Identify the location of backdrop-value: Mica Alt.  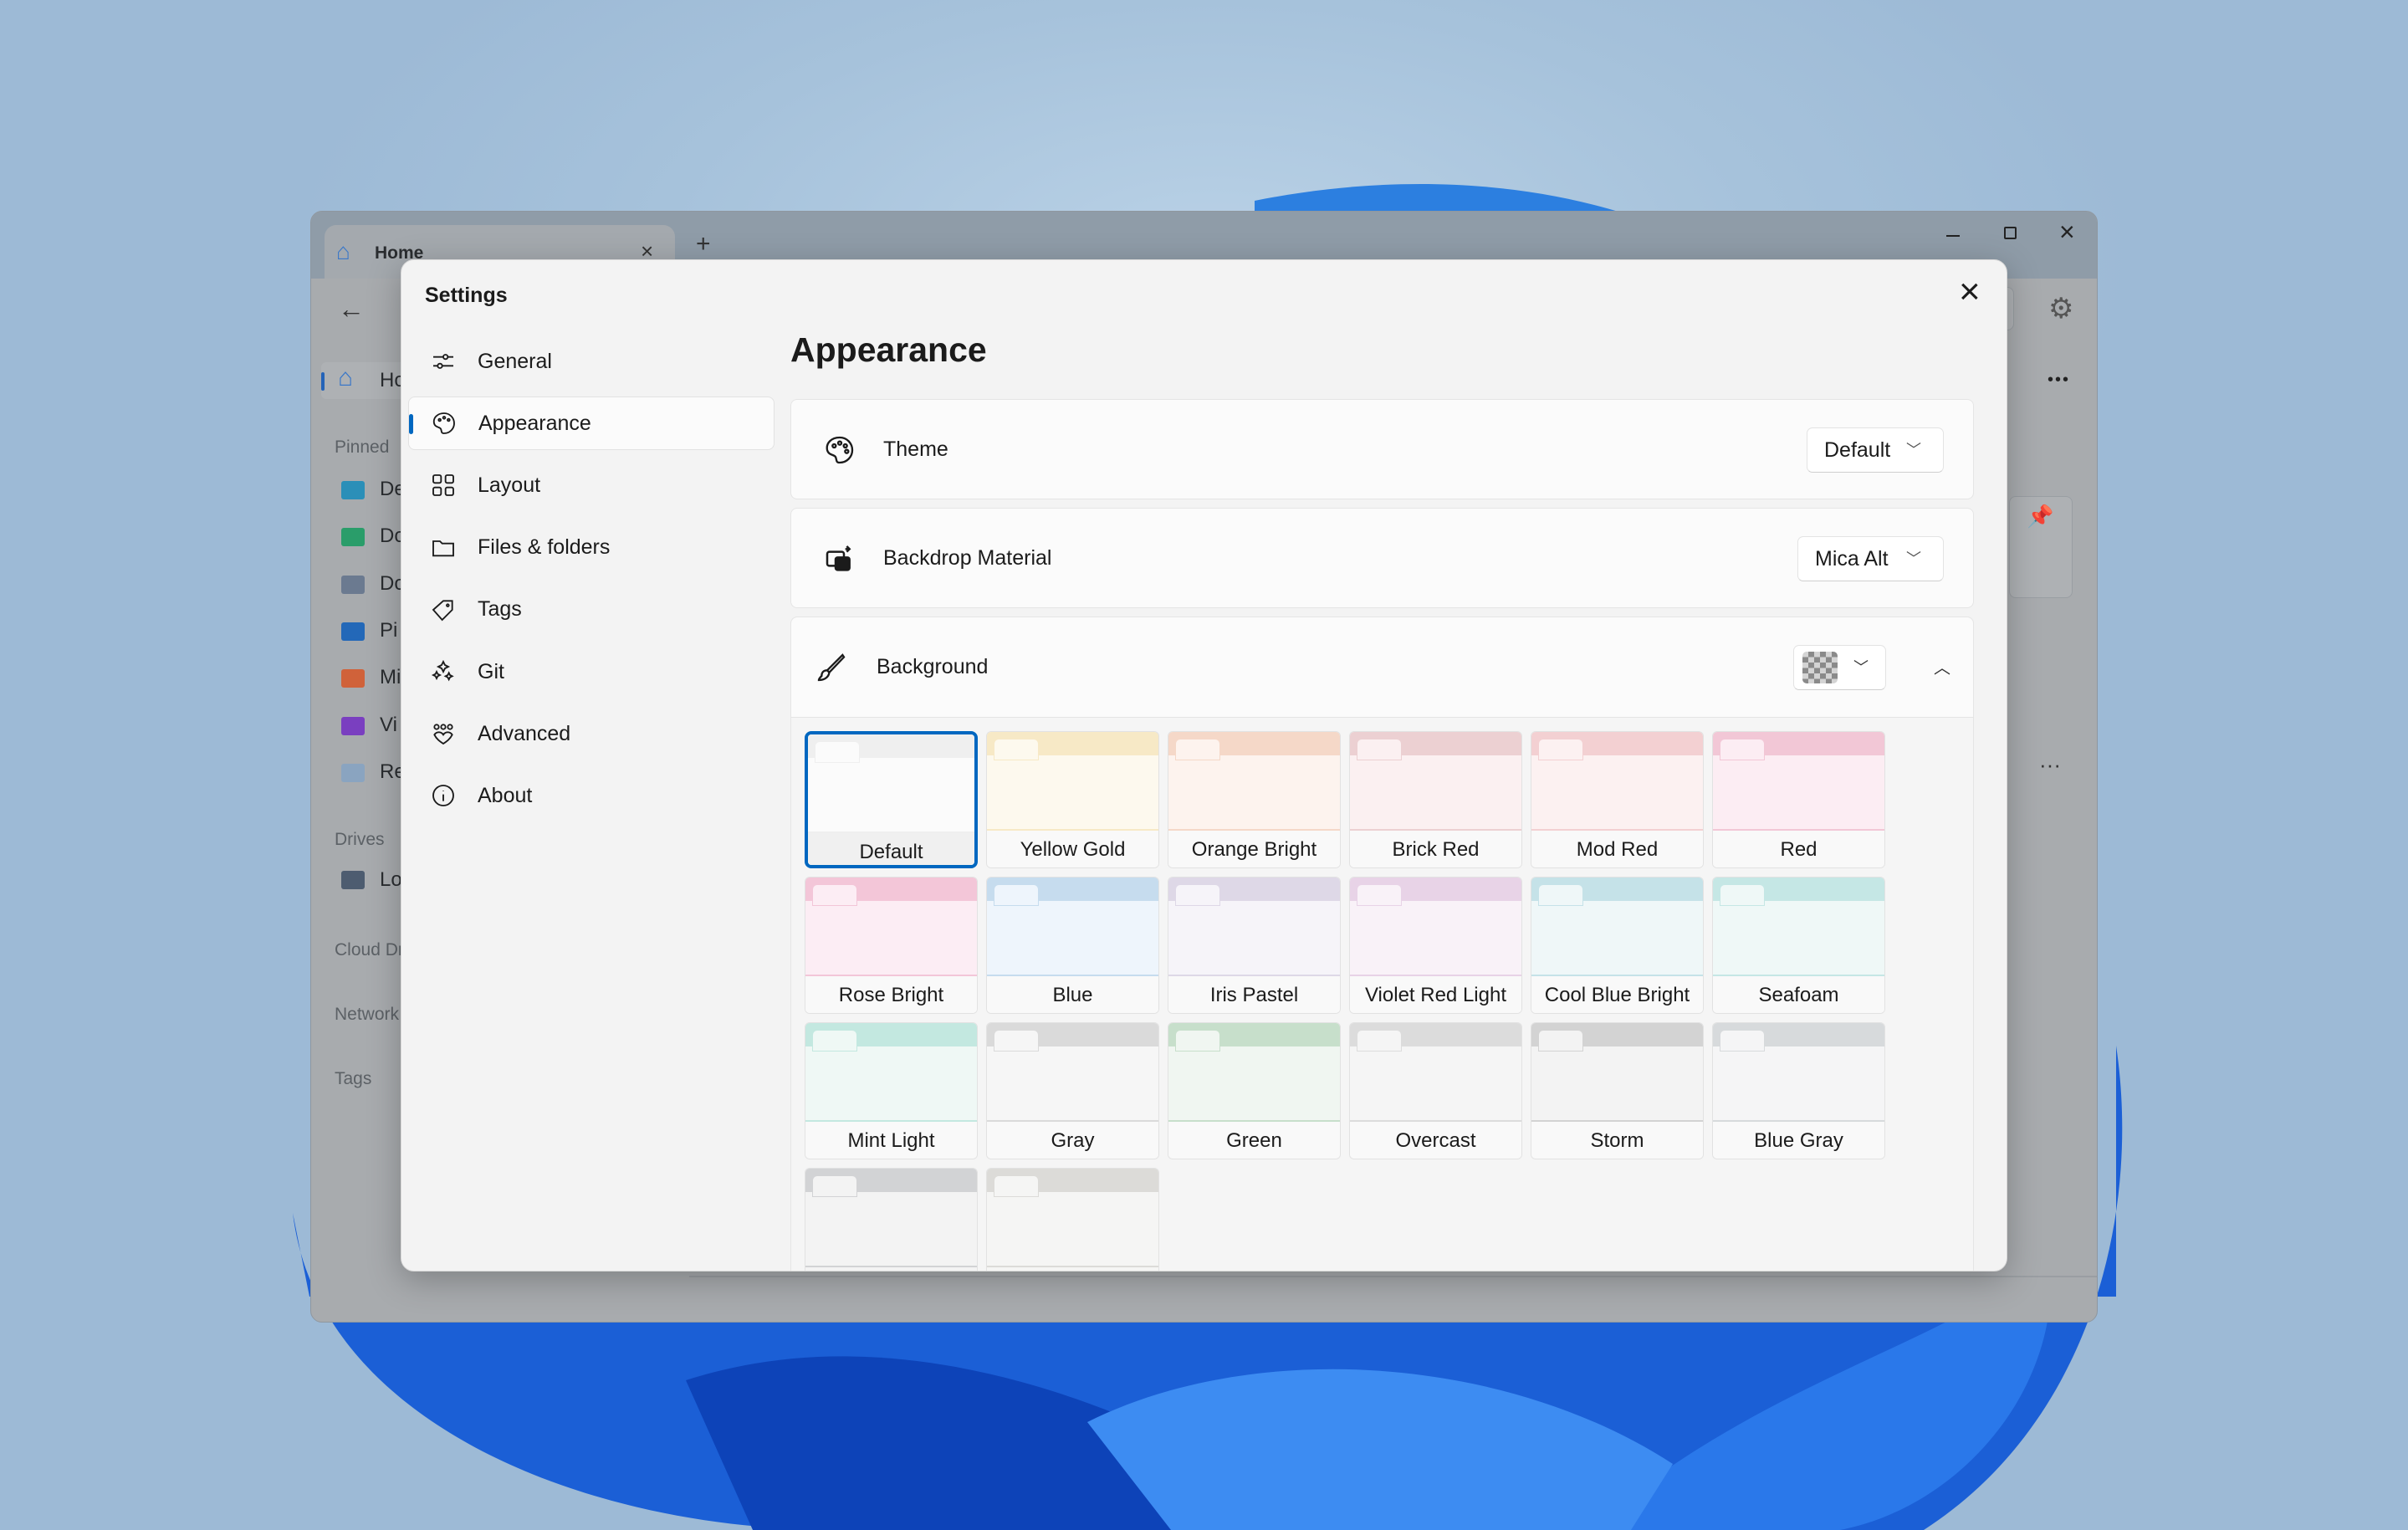
(1852, 558).